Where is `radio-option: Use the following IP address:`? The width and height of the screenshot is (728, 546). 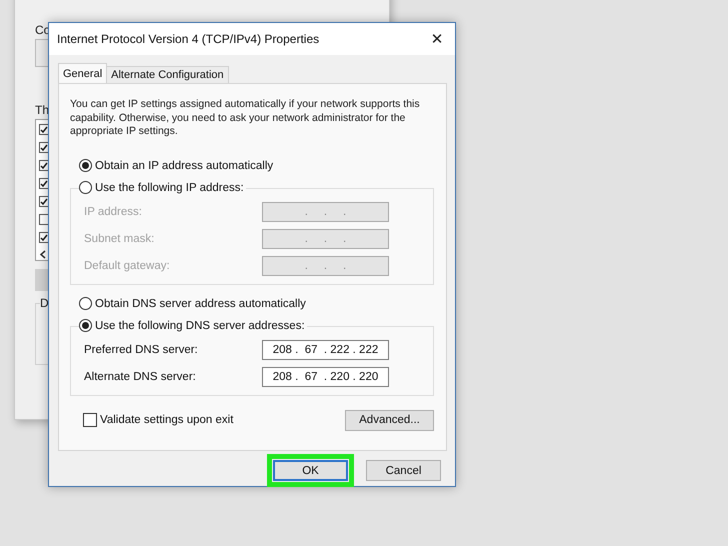
radio-option: Use the following IP address: is located at coordinates (162, 187).